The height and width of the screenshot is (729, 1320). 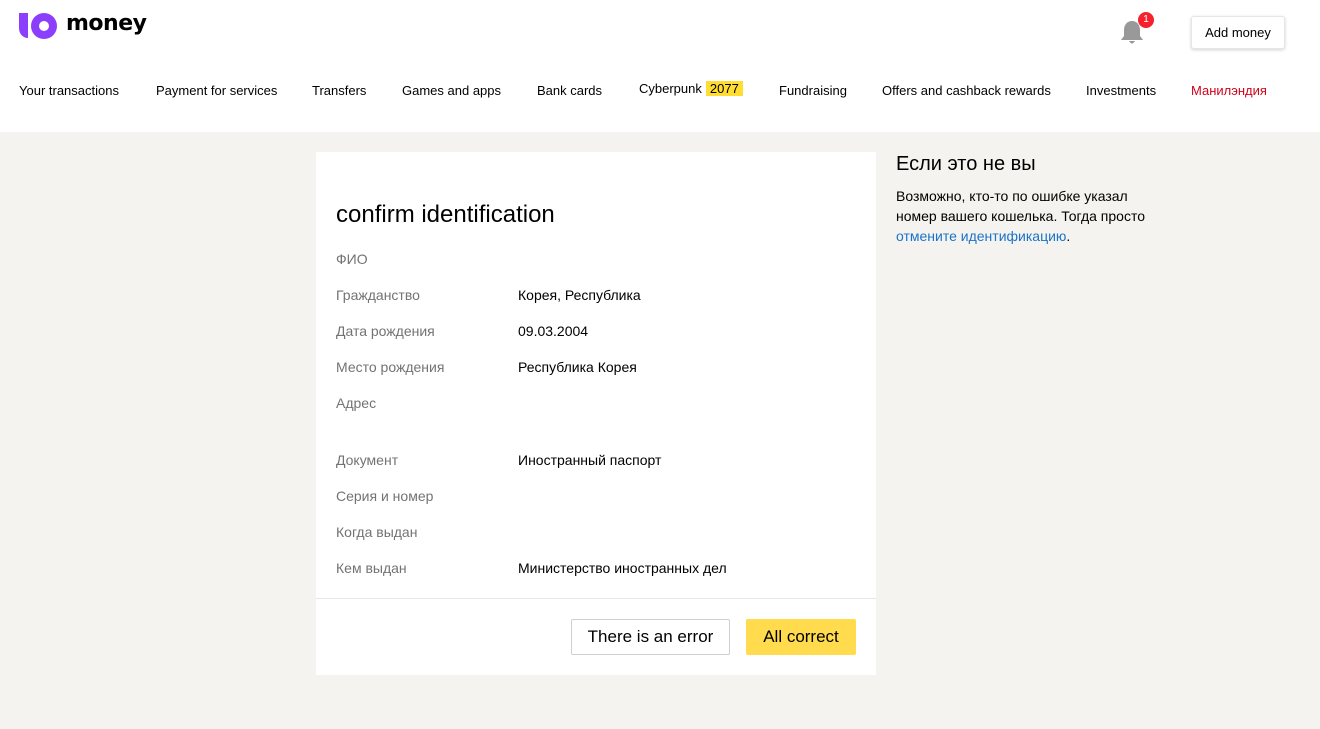 I want to click on not-you-text-end: ., so click(x=1068, y=236).